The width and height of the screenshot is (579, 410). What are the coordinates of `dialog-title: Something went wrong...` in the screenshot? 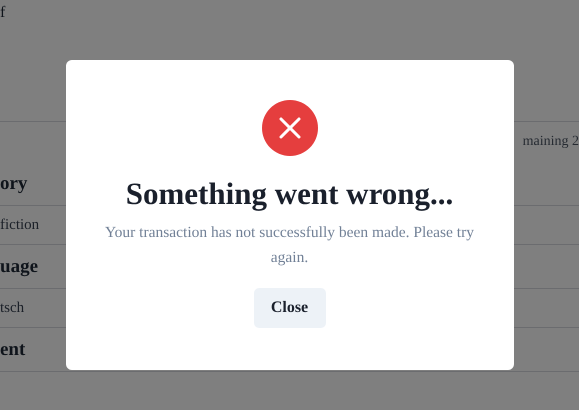 It's located at (290, 194).